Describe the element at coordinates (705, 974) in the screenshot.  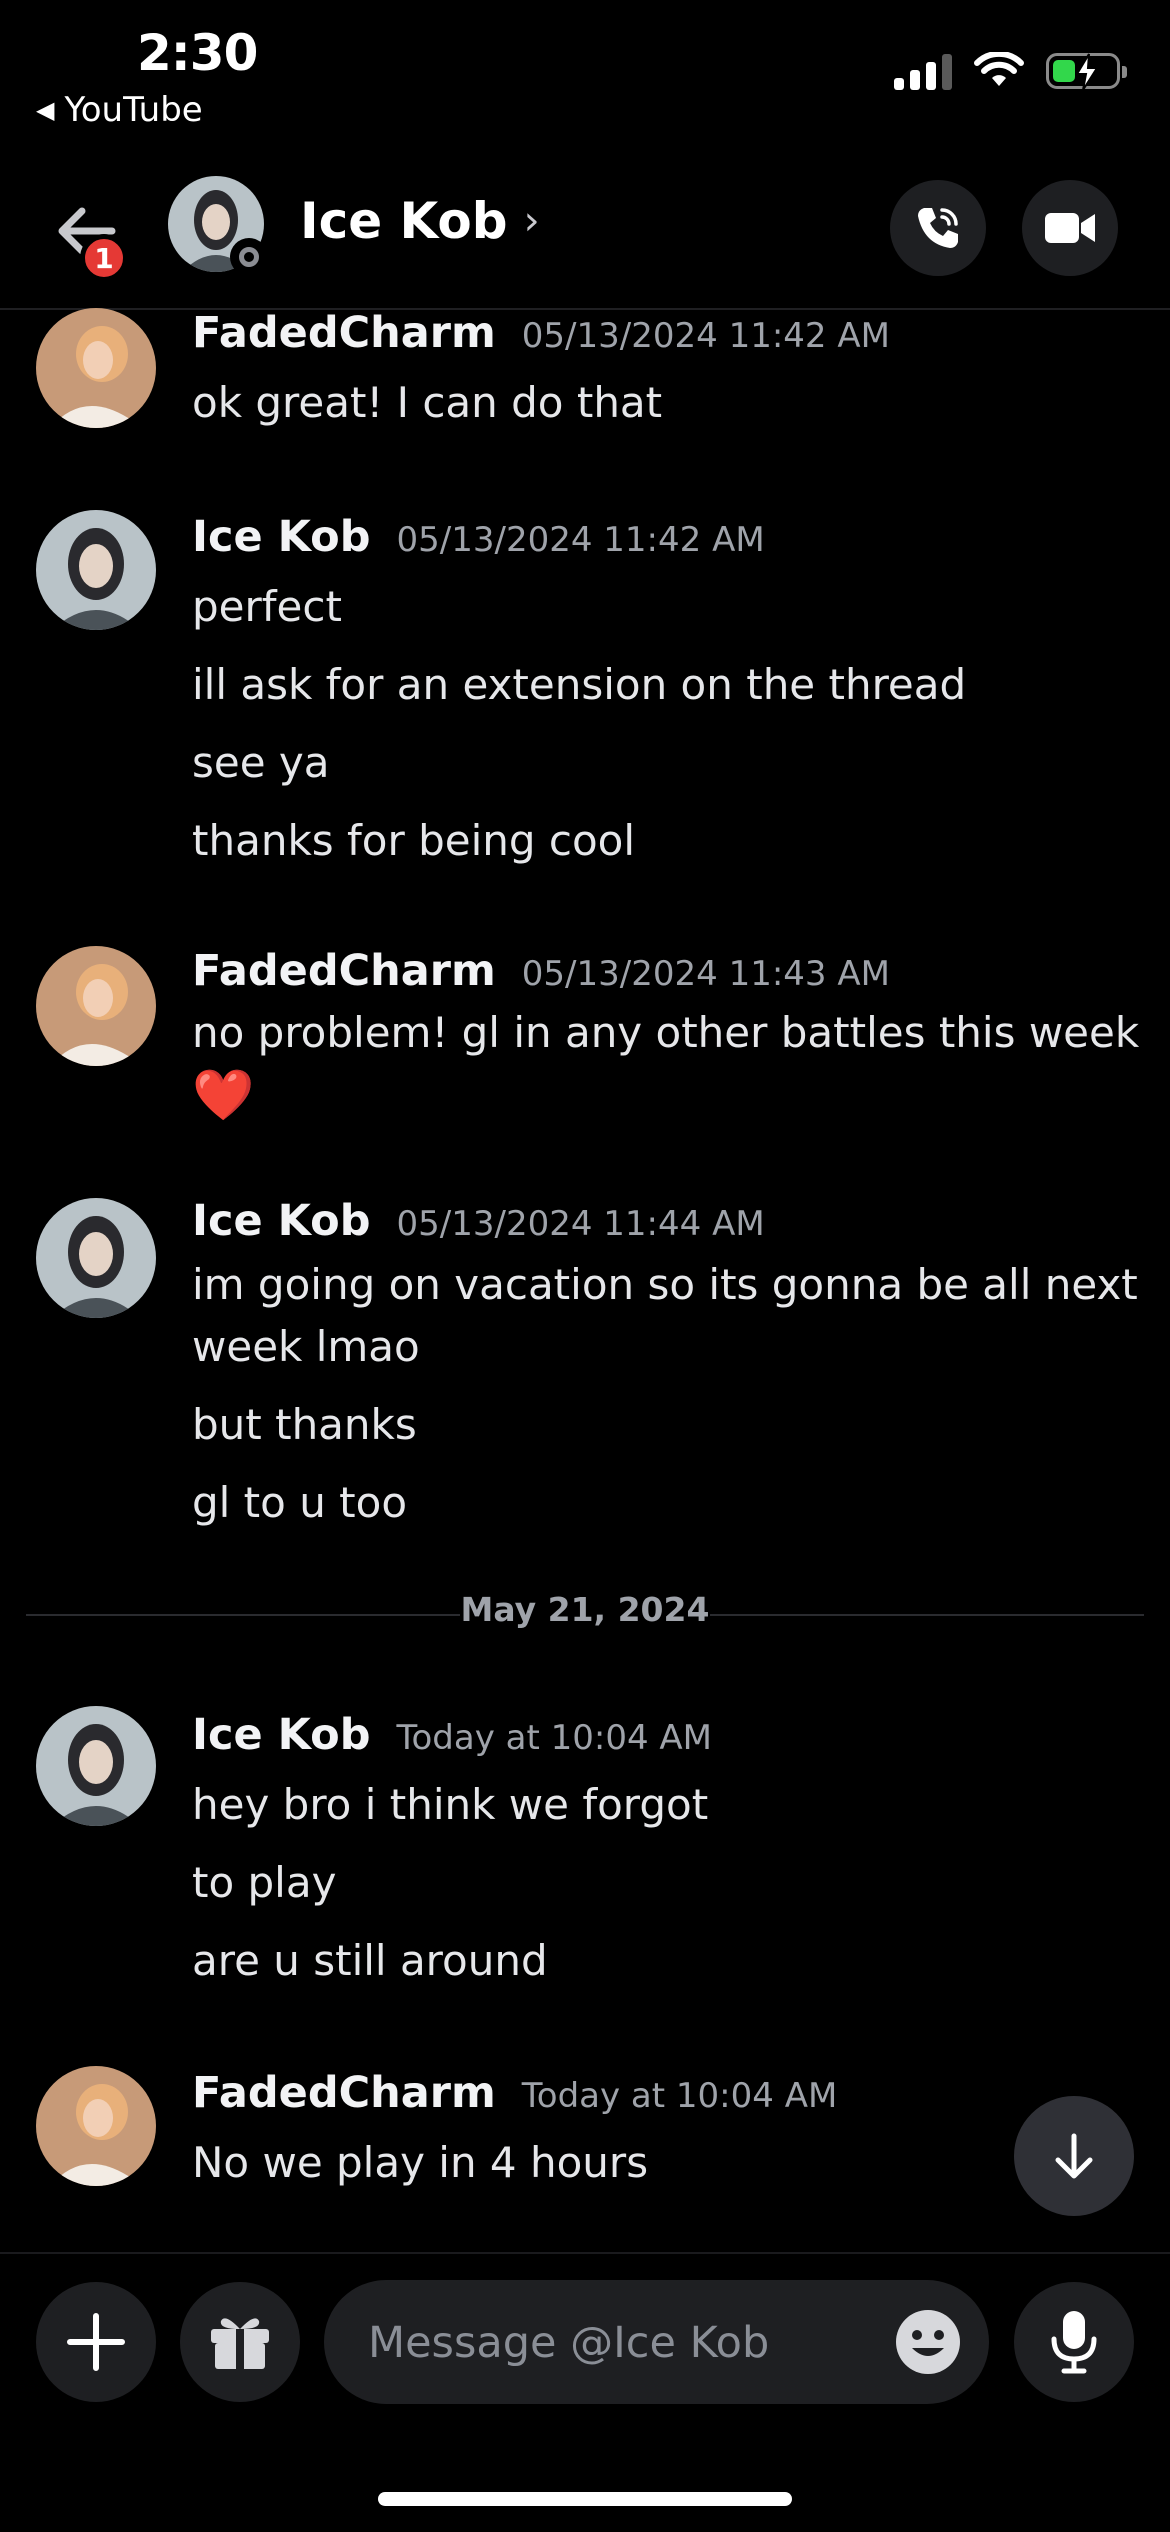
I see `message-timestamp: 05/13/2024 11:43 AM` at that location.